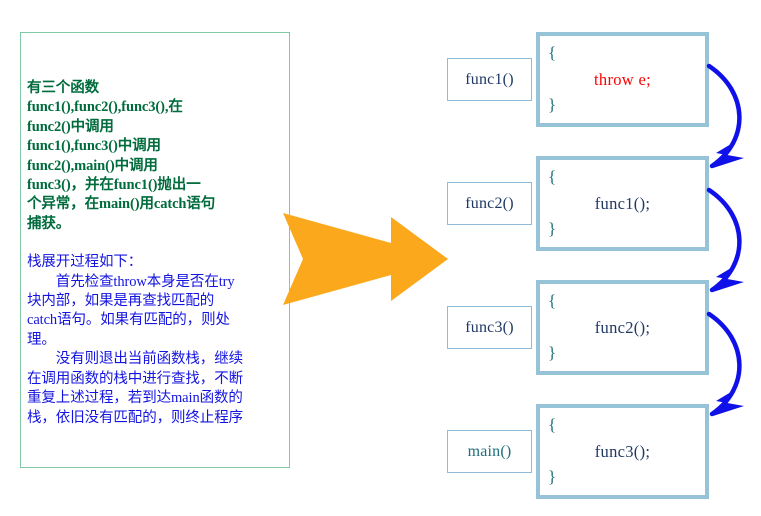 This screenshot has width=761, height=516. I want to click on unwind-arrow-func2-to-func3, so click(725, 240).